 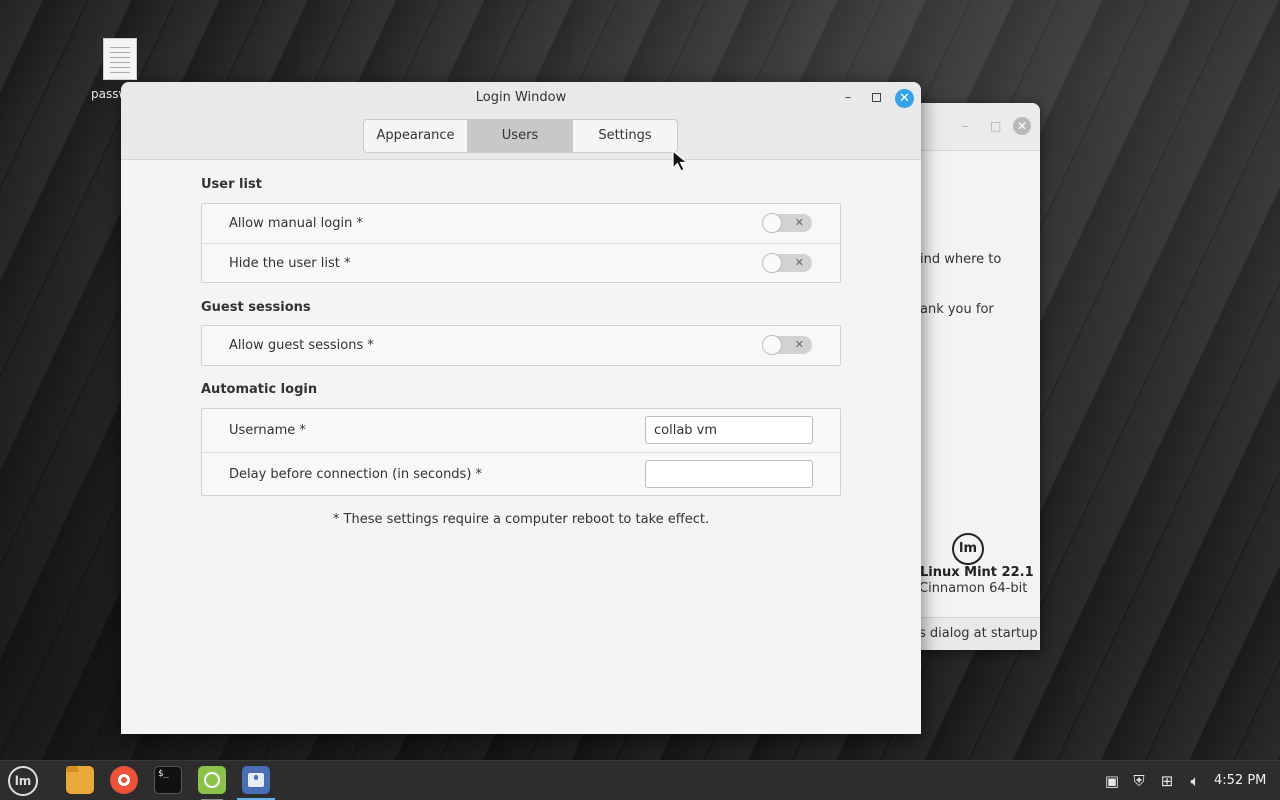 I want to click on taskbar-files, so click(x=80, y=780).